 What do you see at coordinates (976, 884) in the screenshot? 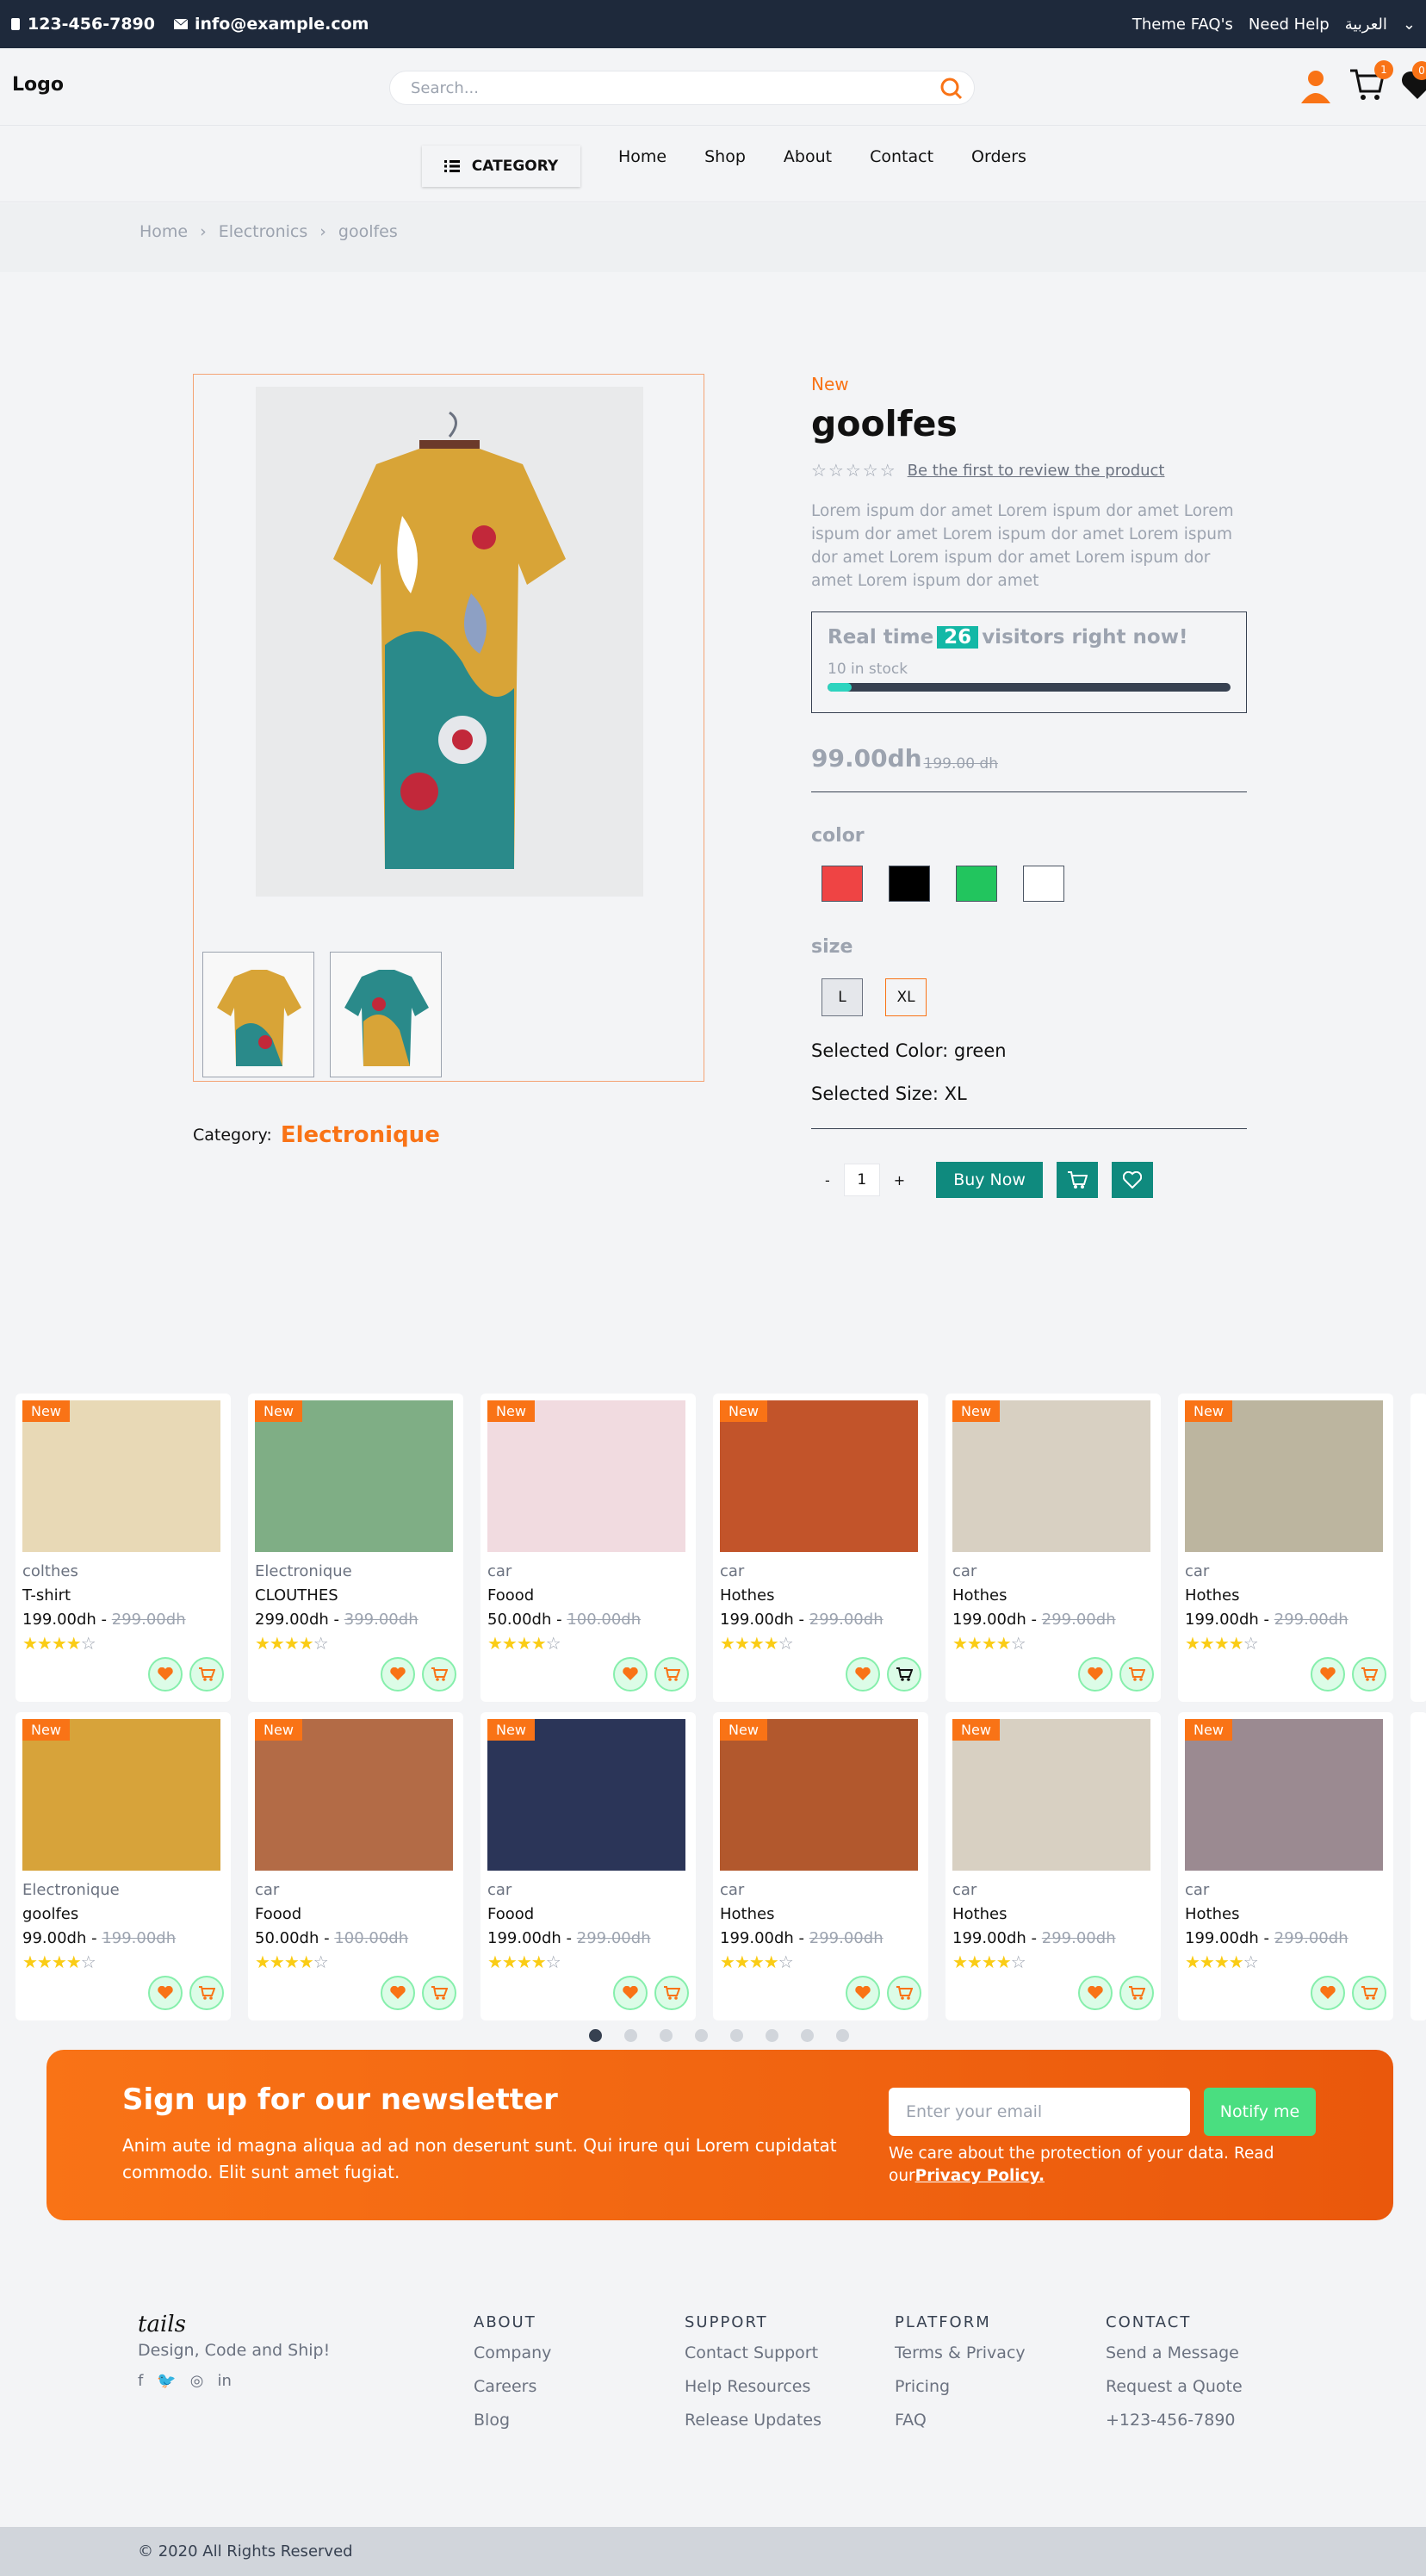
I see `color-swatch-green` at bounding box center [976, 884].